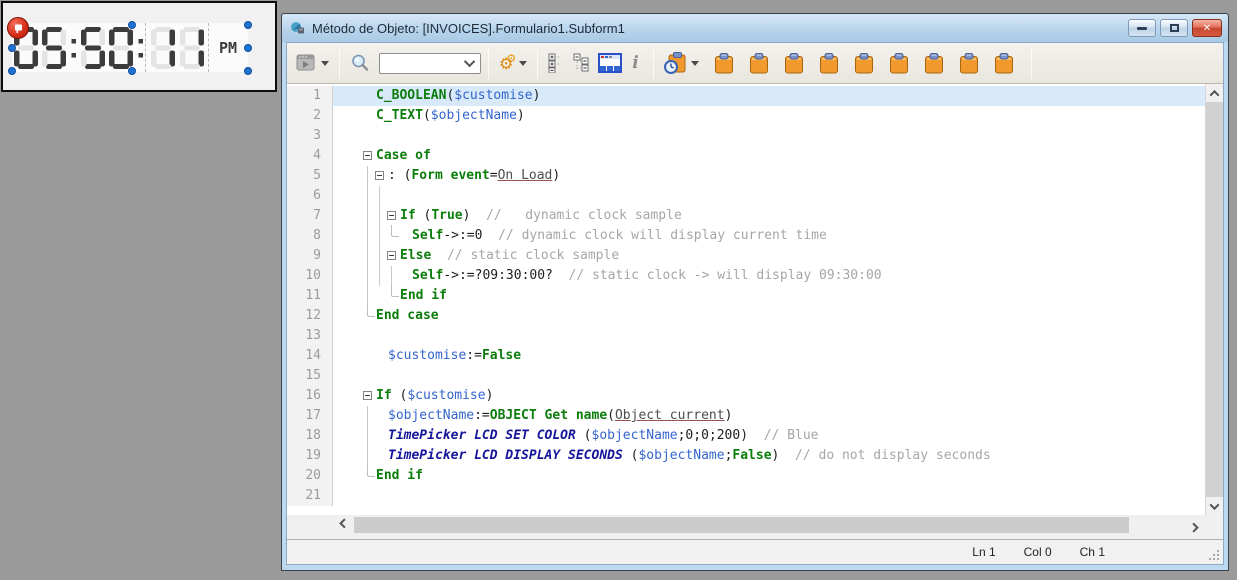 The width and height of the screenshot is (1237, 580). Describe the element at coordinates (746, 356) in the screenshot. I see `code-line: 14 $customise:=False` at that location.